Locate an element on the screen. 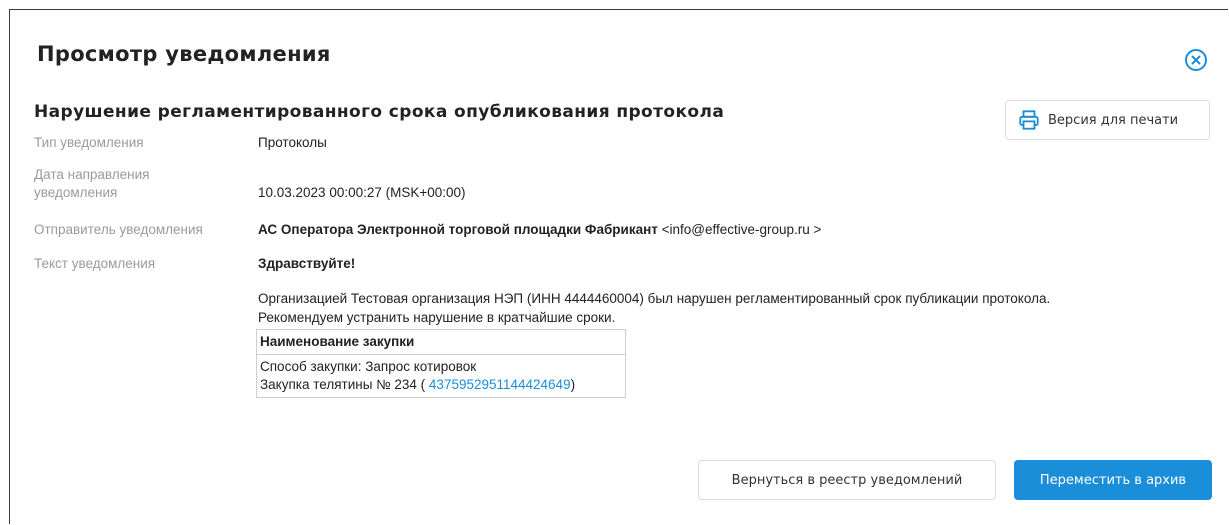 The image size is (1229, 525). text-label: Текст уведомления is located at coordinates (95, 263).